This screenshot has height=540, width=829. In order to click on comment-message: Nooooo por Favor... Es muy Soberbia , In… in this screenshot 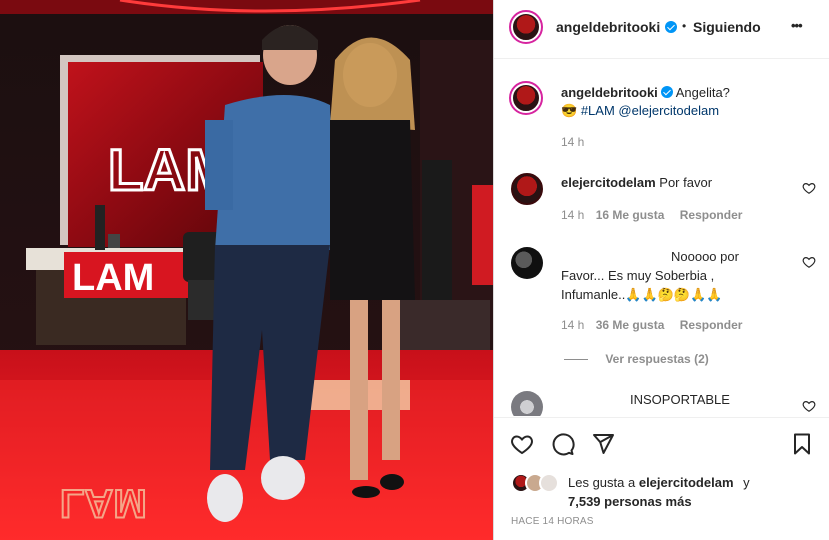, I will do `click(676, 275)`.